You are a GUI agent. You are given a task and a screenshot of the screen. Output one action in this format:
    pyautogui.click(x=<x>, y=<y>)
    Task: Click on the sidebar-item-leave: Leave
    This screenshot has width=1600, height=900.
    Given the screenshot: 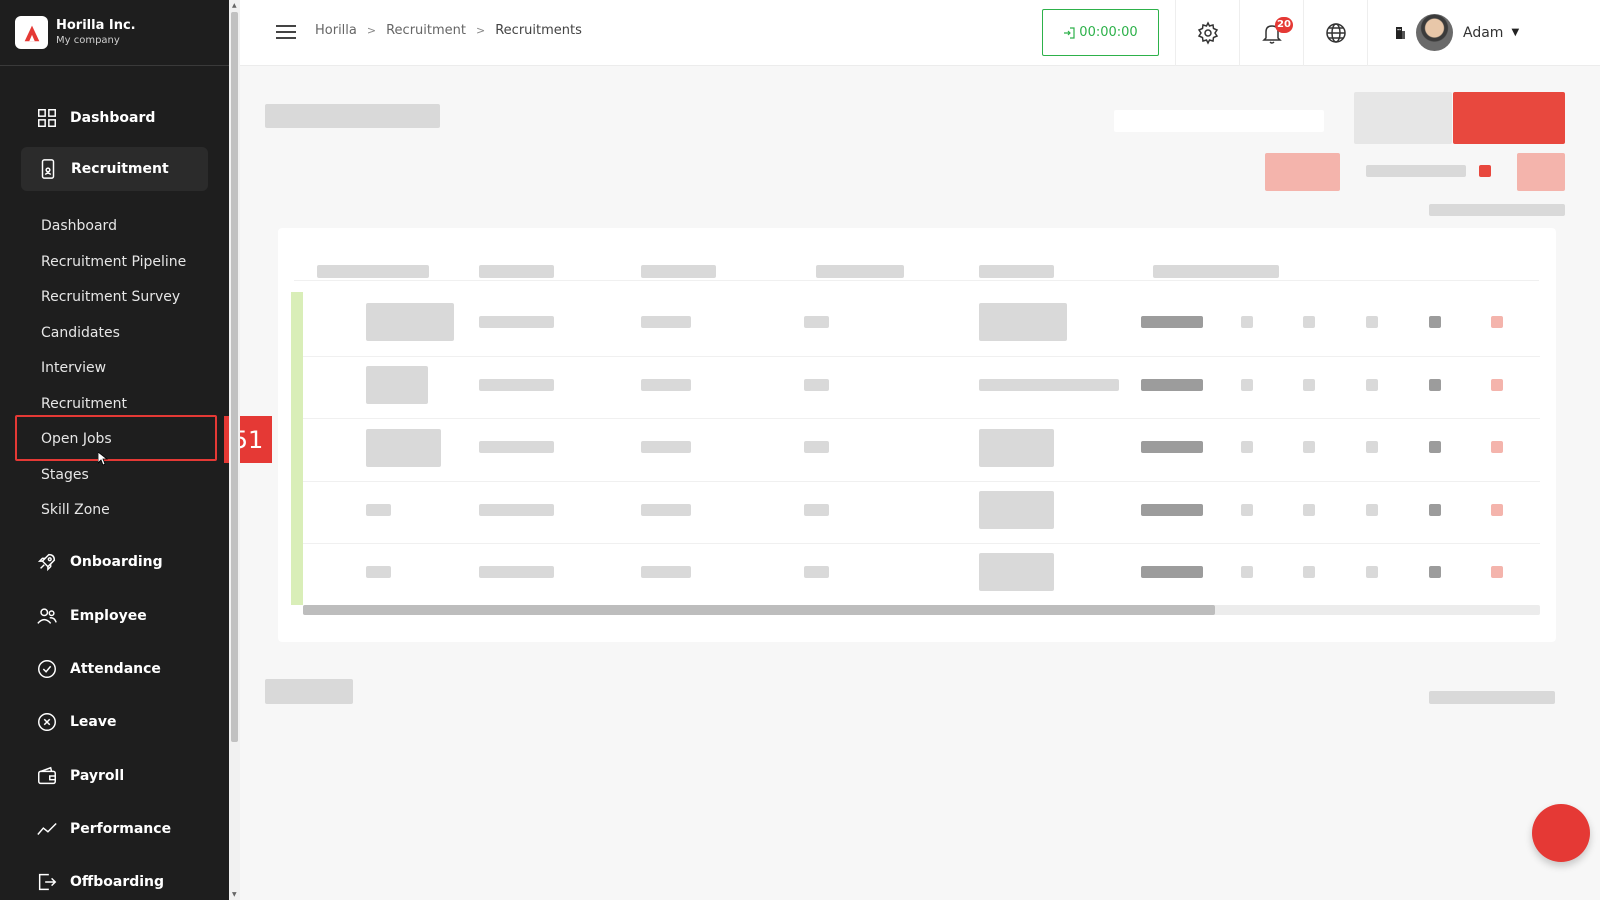 What is the action you would take?
    pyautogui.click(x=114, y=722)
    